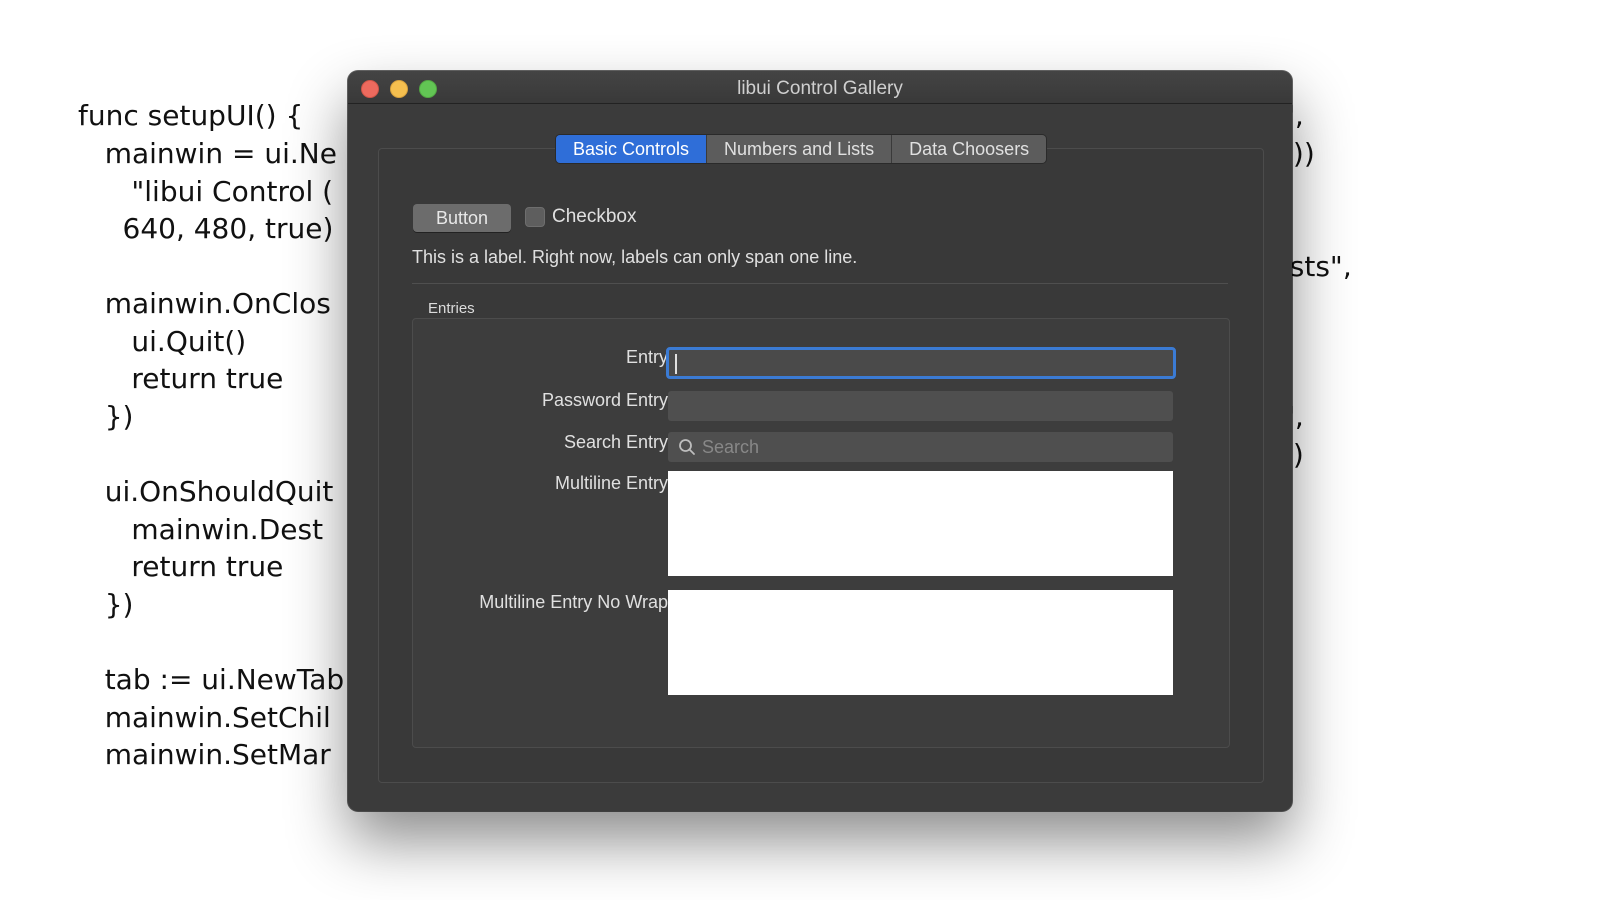  Describe the element at coordinates (594, 217) in the screenshot. I see `checkbox-label: Checkbox` at that location.